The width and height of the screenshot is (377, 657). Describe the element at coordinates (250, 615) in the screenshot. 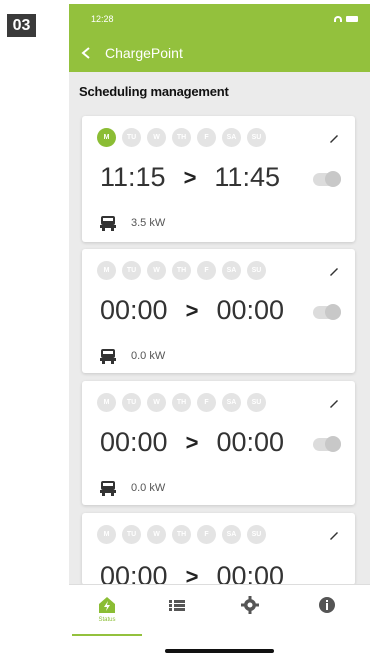

I see `nav-settings` at that location.